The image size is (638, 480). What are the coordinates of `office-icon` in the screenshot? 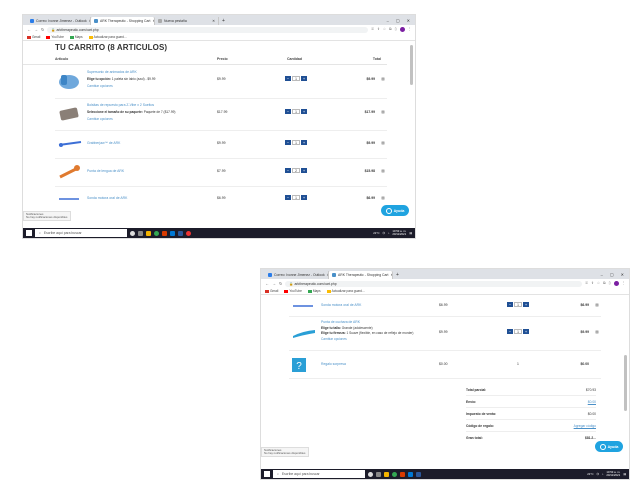 It's located at (402, 474).